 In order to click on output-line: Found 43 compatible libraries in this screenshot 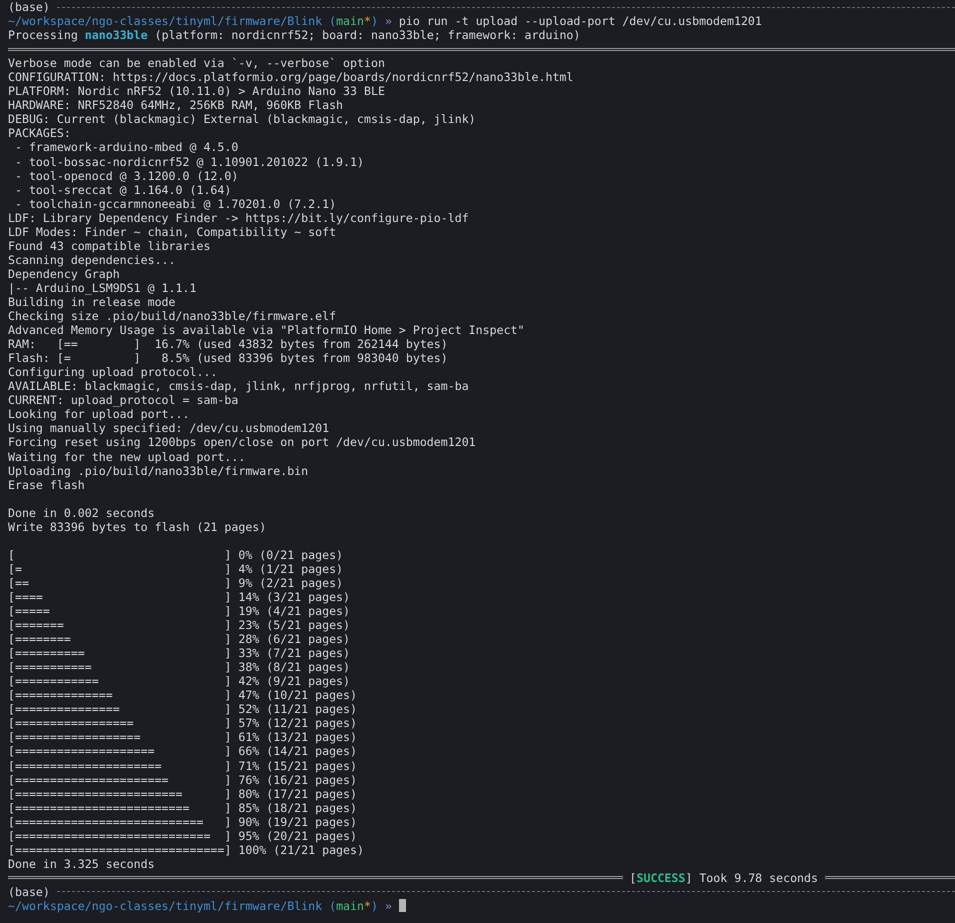, I will do `click(110, 245)`.